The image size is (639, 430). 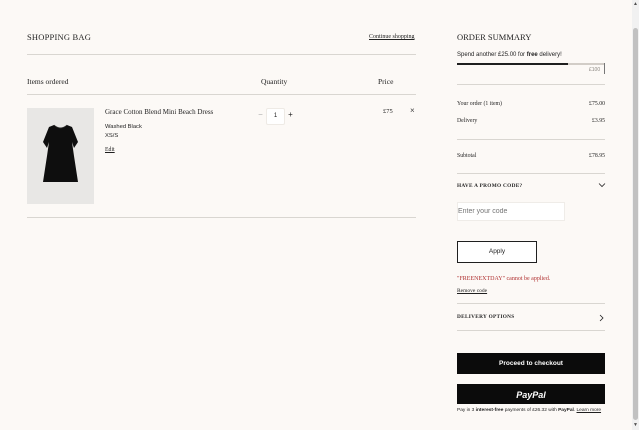 I want to click on order-summary-title: ORDER SUMMARY, so click(x=494, y=37).